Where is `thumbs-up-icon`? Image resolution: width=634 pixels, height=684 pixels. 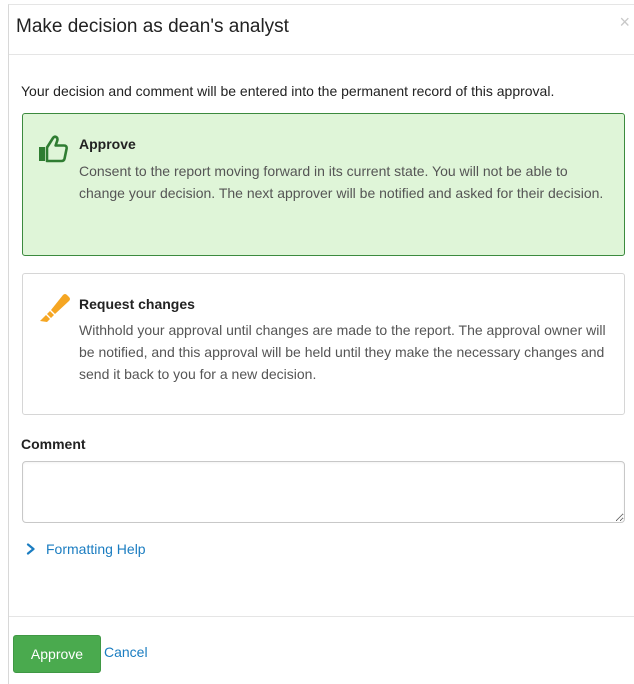
thumbs-up-icon is located at coordinates (53, 151).